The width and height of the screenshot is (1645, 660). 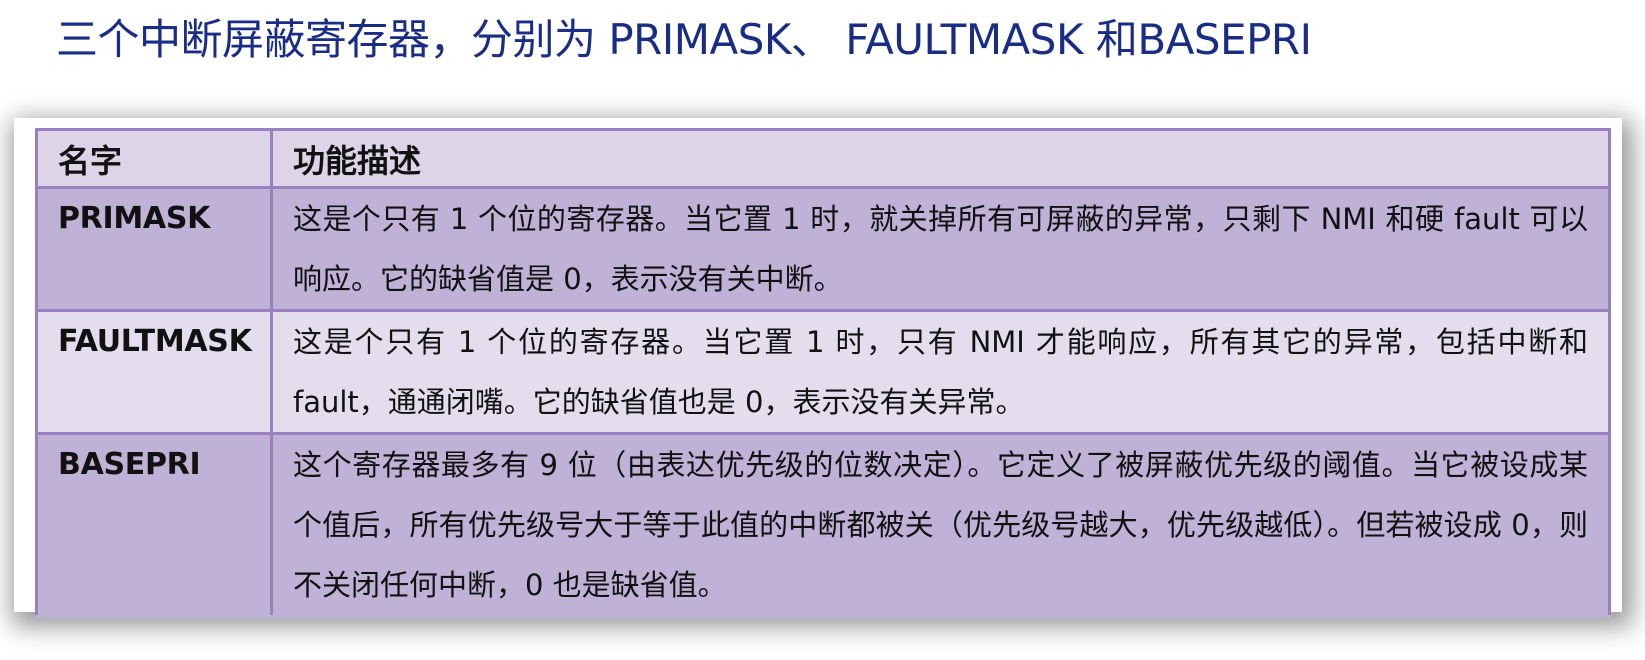 What do you see at coordinates (154, 158) in the screenshot?
I see `header-name: 名字` at bounding box center [154, 158].